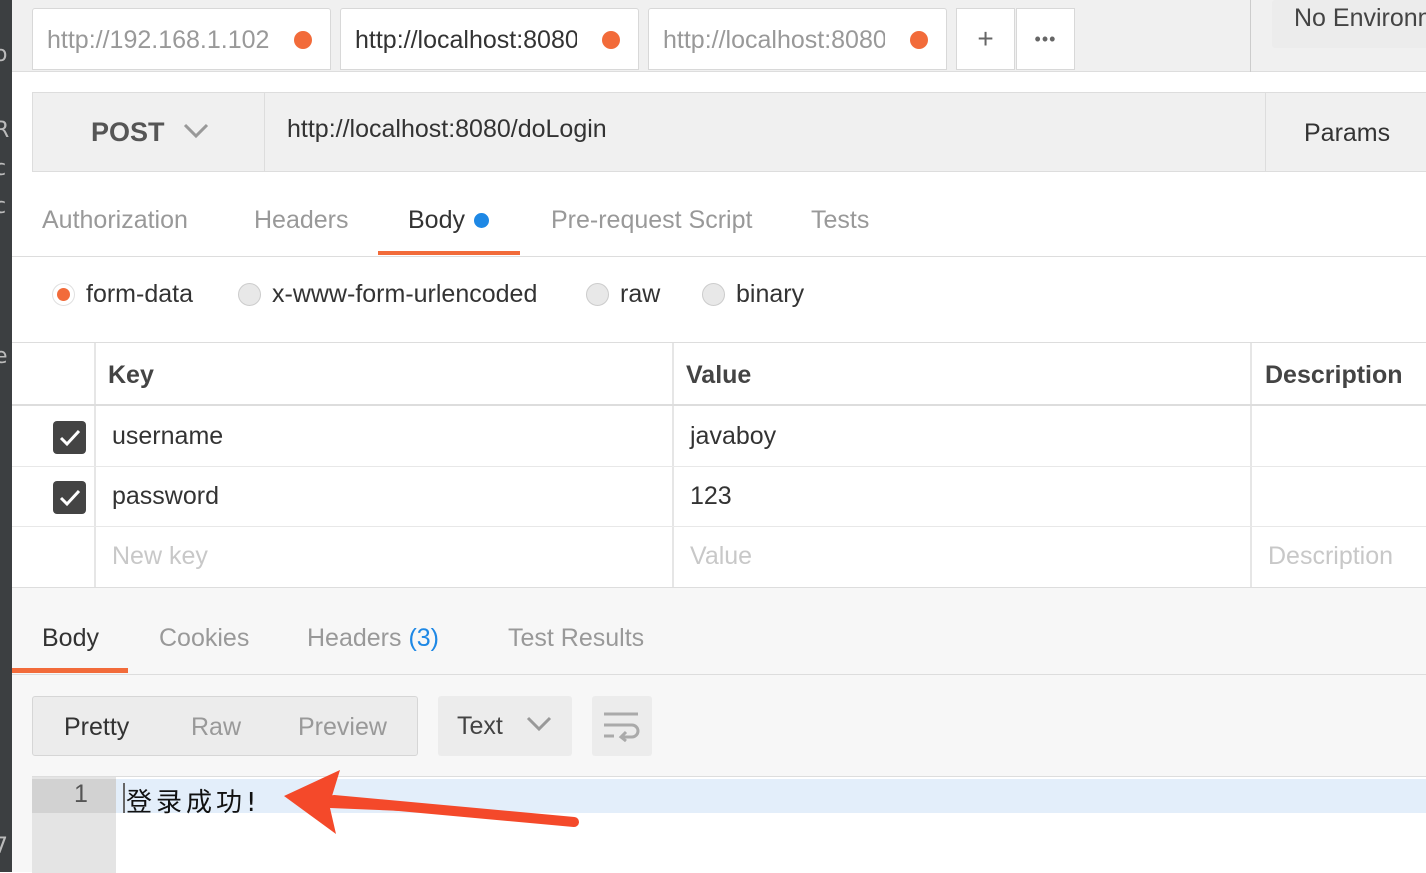 The height and width of the screenshot is (873, 1426). I want to click on new-key-input: New key, so click(160, 556).